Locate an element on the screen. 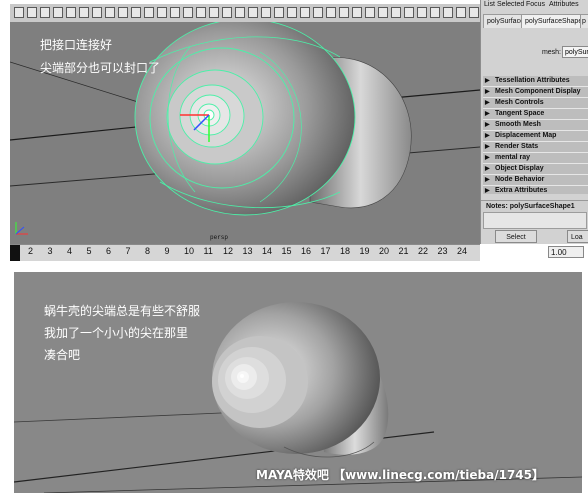 This screenshot has height=493, width=588. timeline-tick-label: 7 is located at coordinates (128, 251).